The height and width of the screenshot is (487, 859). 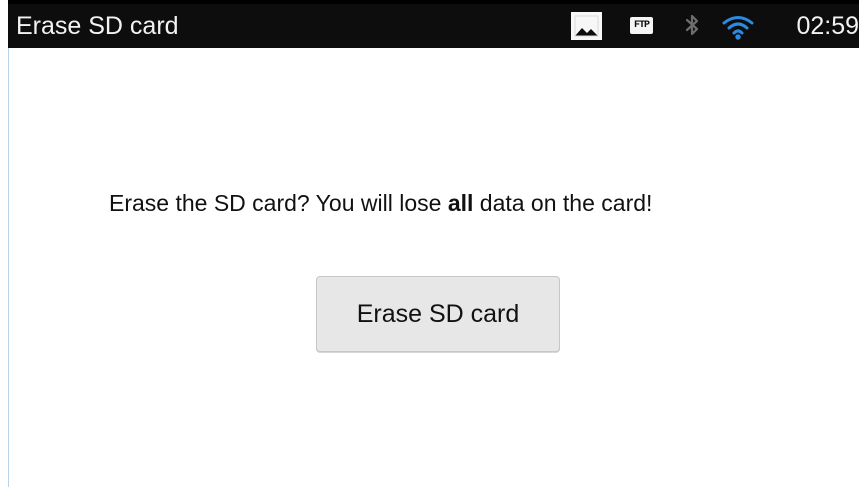 I want to click on window-title: Erase SD card, so click(x=97, y=26).